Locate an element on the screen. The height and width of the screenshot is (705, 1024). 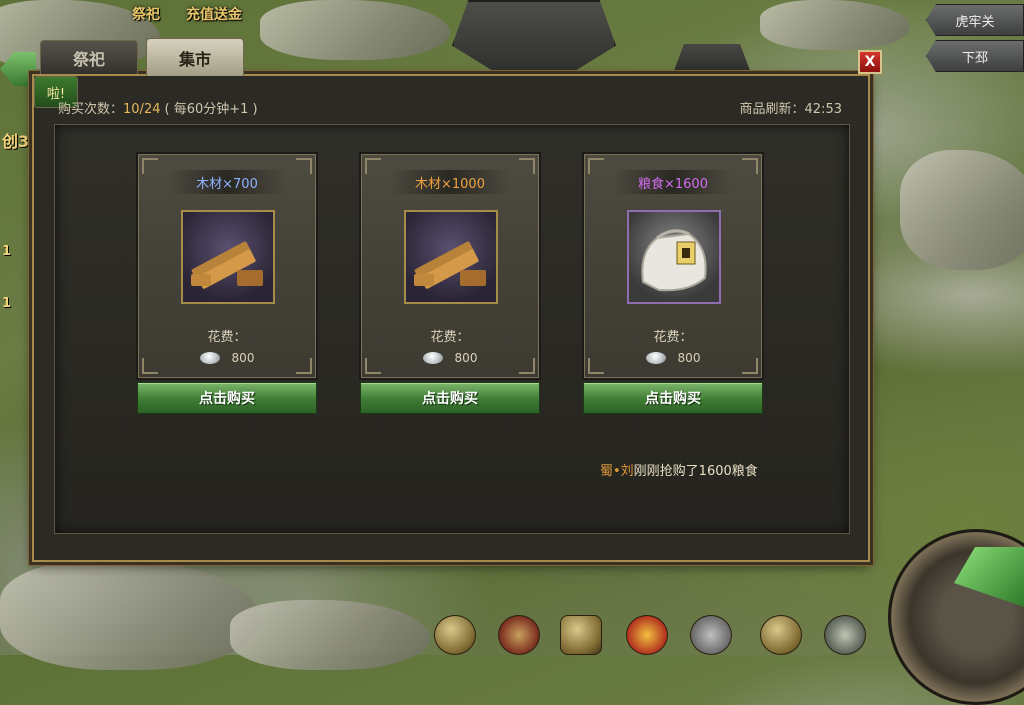
coin-icon is located at coordinates (455, 635).